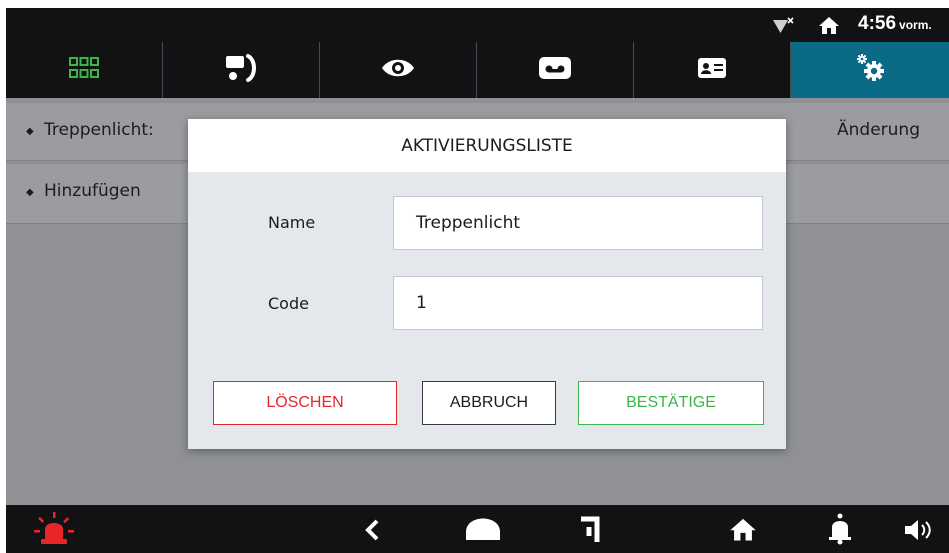 The width and height of the screenshot is (949, 553). What do you see at coordinates (783, 28) in the screenshot?
I see `wifi-off-icon` at bounding box center [783, 28].